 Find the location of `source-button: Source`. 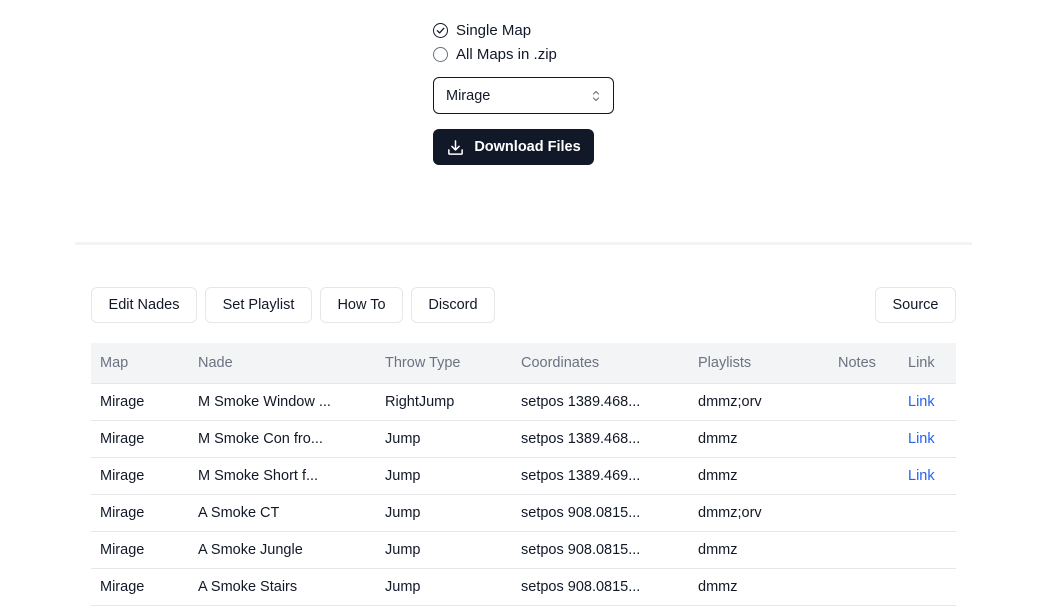

source-button: Source is located at coordinates (915, 305).